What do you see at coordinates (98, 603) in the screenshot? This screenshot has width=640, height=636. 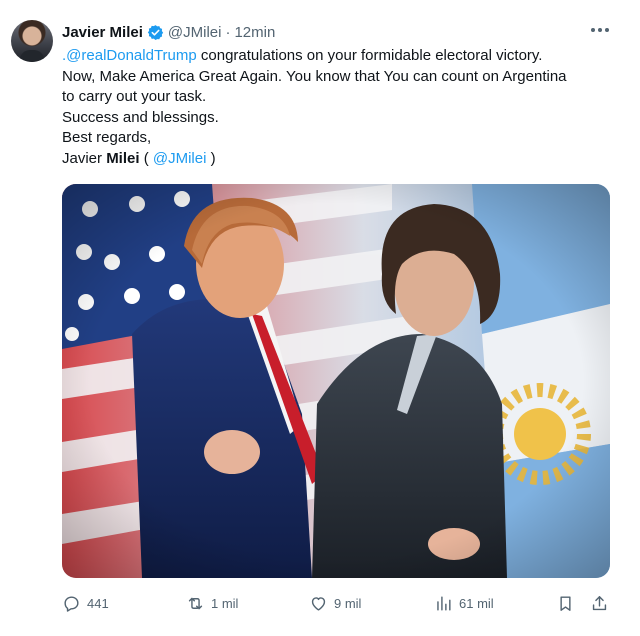 I see `reply-count: 441` at bounding box center [98, 603].